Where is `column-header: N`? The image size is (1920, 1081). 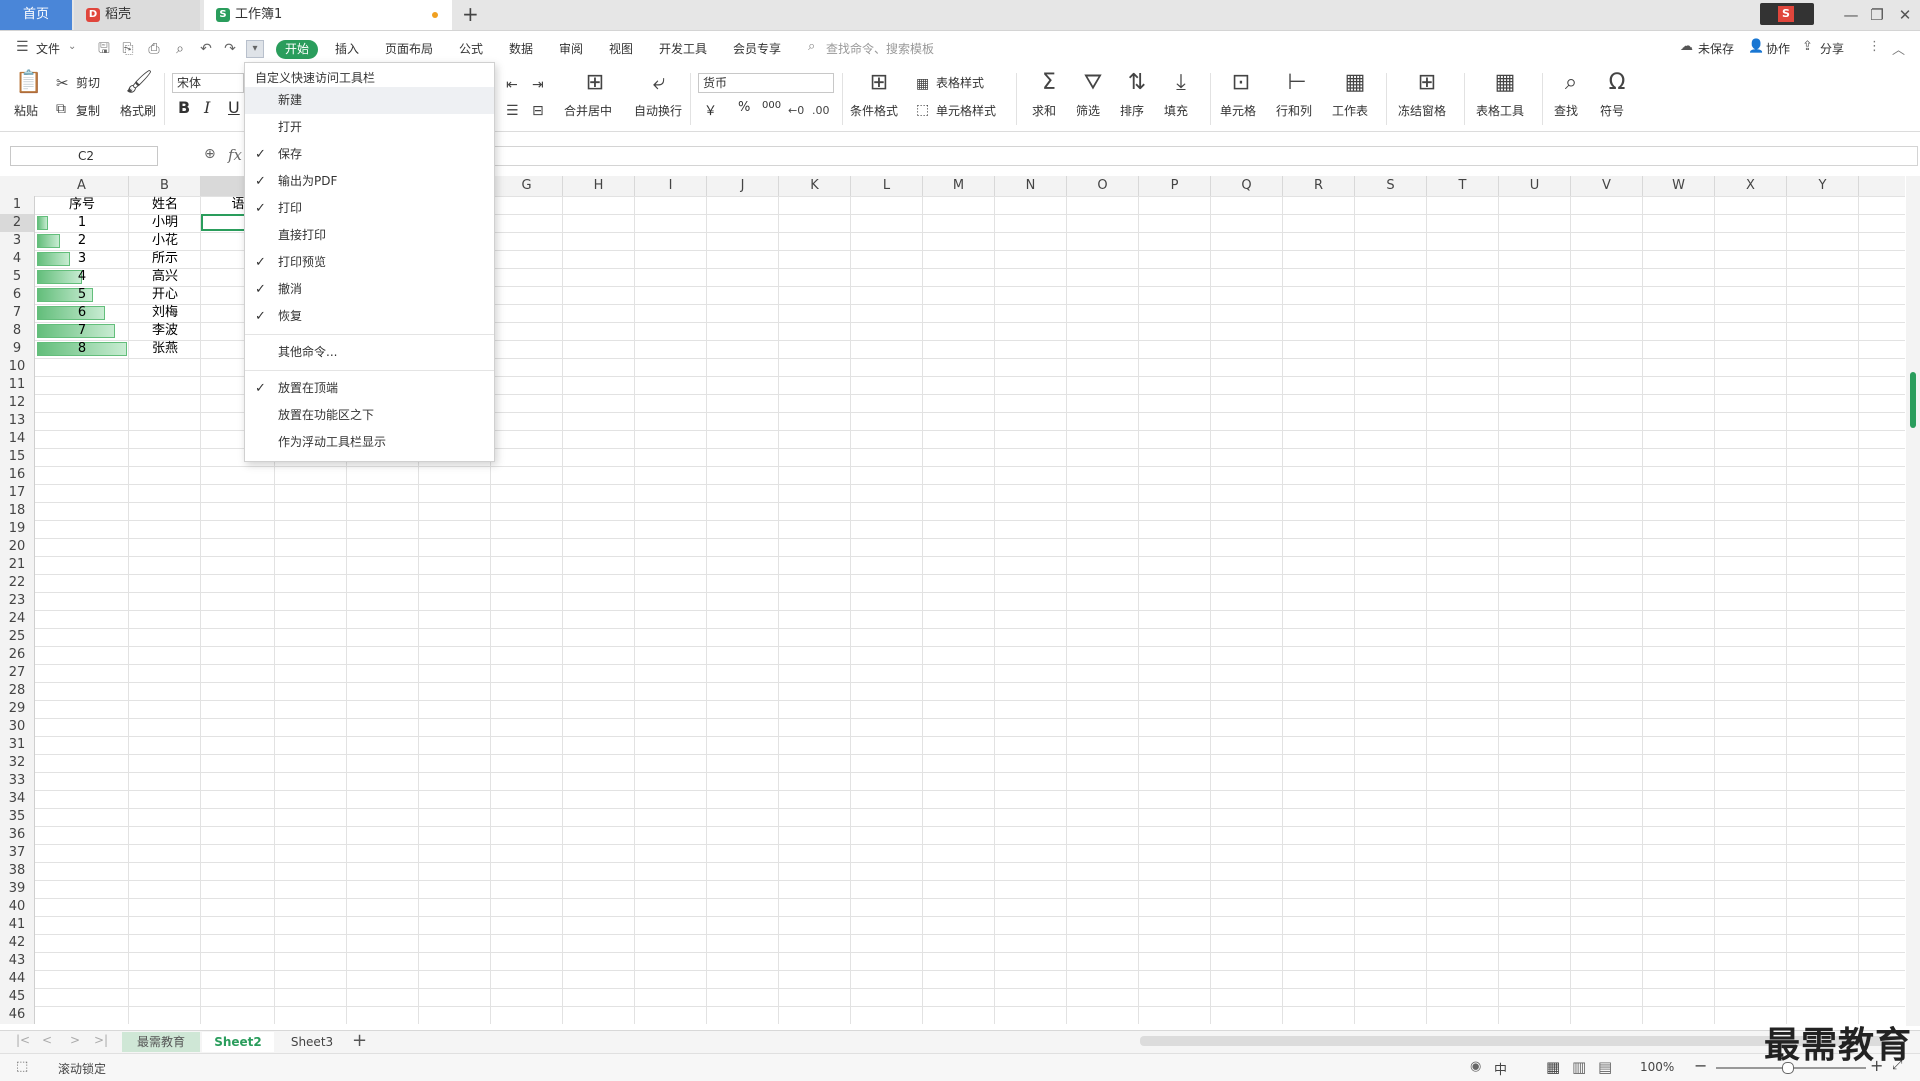 column-header: N is located at coordinates (1031, 186).